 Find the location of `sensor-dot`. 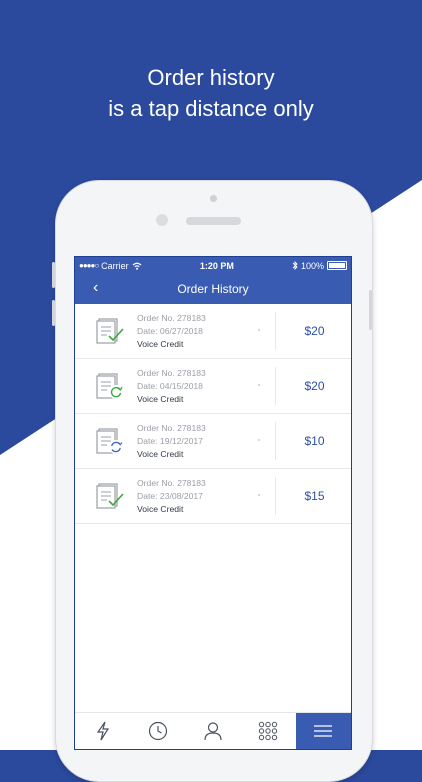

sensor-dot is located at coordinates (213, 198).